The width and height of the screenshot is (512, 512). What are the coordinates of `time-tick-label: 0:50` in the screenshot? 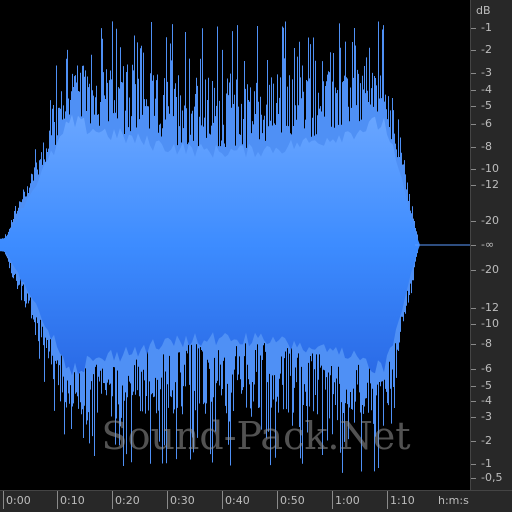 It's located at (292, 500).